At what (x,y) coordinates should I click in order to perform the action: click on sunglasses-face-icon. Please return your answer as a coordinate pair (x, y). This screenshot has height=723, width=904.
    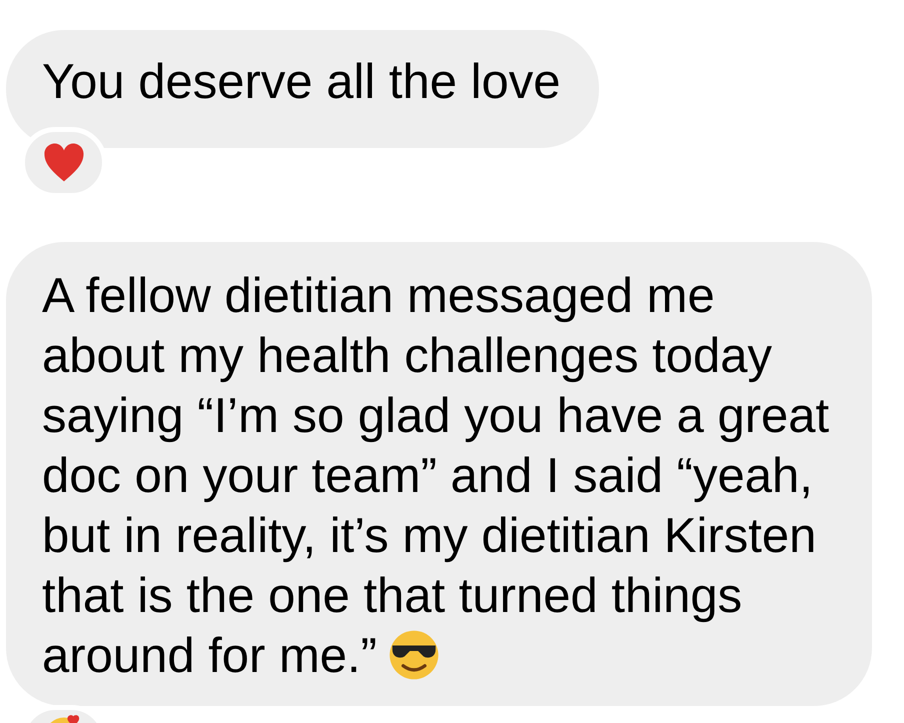
    Looking at the image, I should click on (414, 655).